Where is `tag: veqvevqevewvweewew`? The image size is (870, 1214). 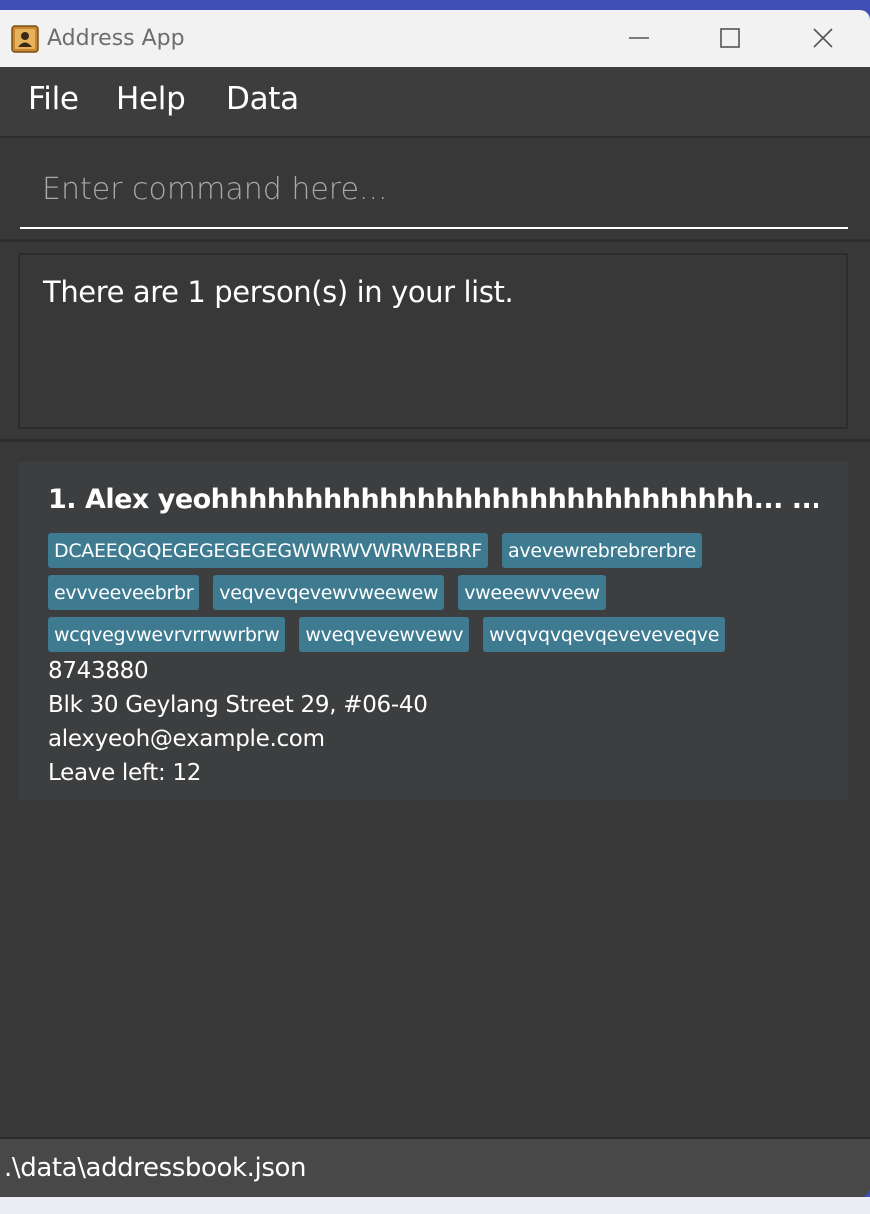 tag: veqvevqevewvweewew is located at coordinates (329, 592).